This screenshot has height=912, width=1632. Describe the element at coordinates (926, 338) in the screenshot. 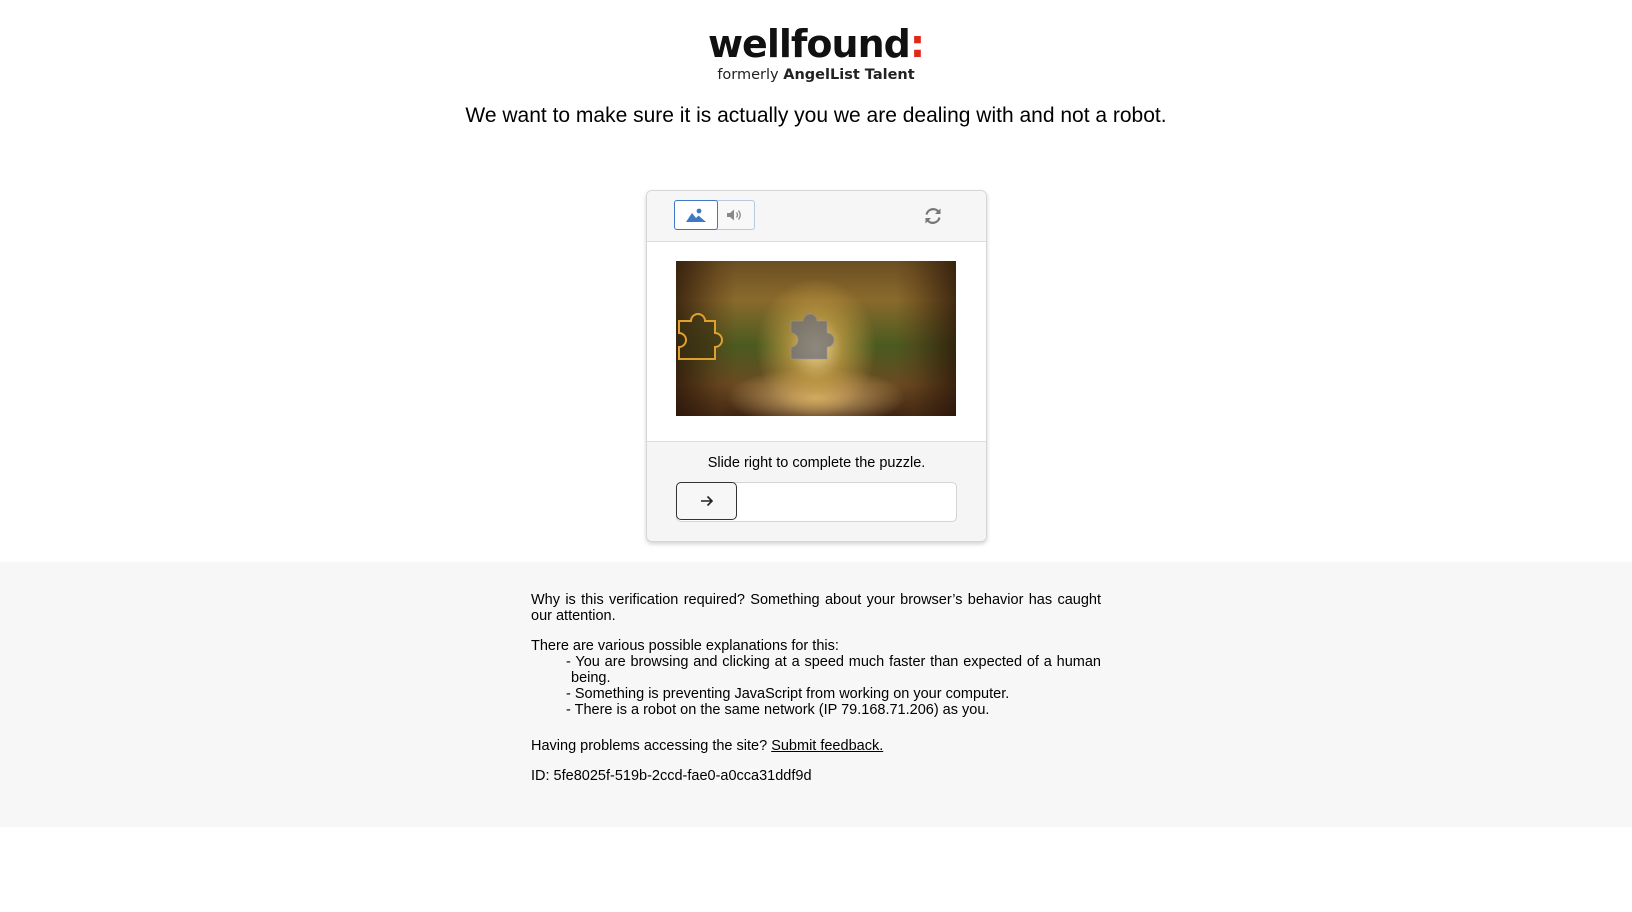

I see `puzzle-image-shade-right` at that location.